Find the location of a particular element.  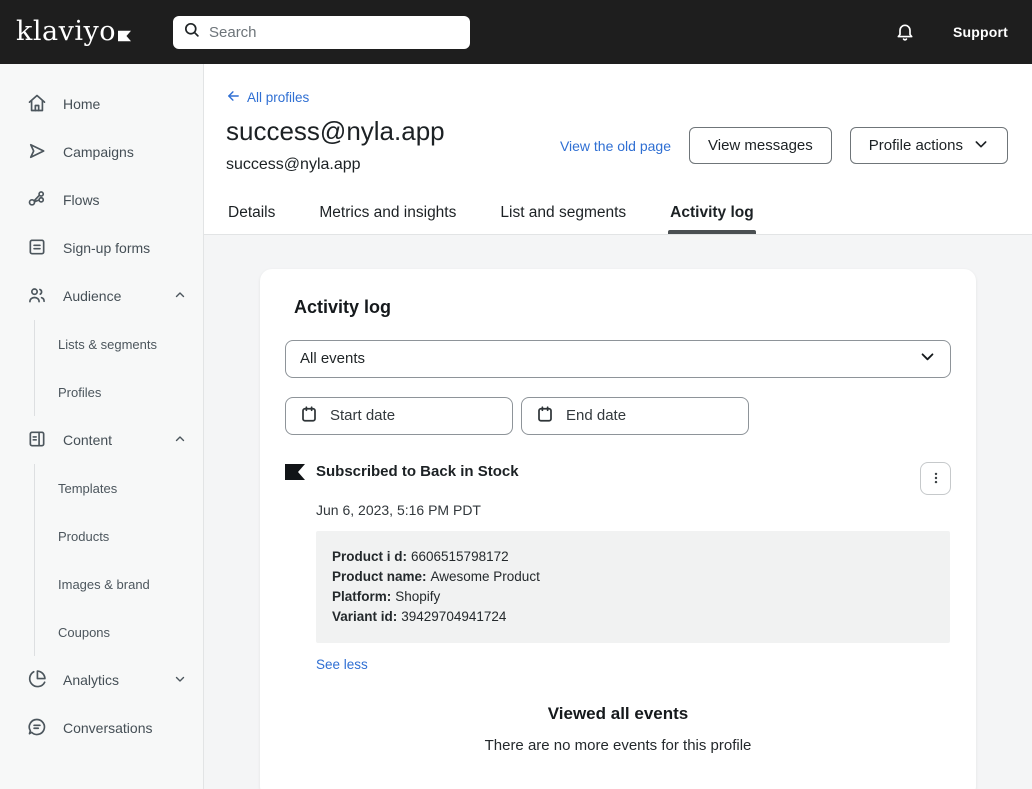

sidebar-item-label: Audience is located at coordinates (92, 296).